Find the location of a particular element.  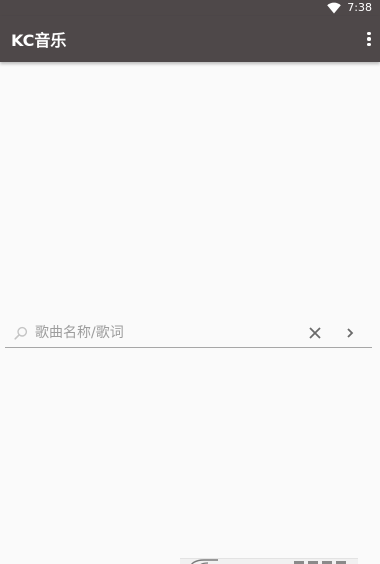

app-bar: KC音乐 is located at coordinates (190, 39).